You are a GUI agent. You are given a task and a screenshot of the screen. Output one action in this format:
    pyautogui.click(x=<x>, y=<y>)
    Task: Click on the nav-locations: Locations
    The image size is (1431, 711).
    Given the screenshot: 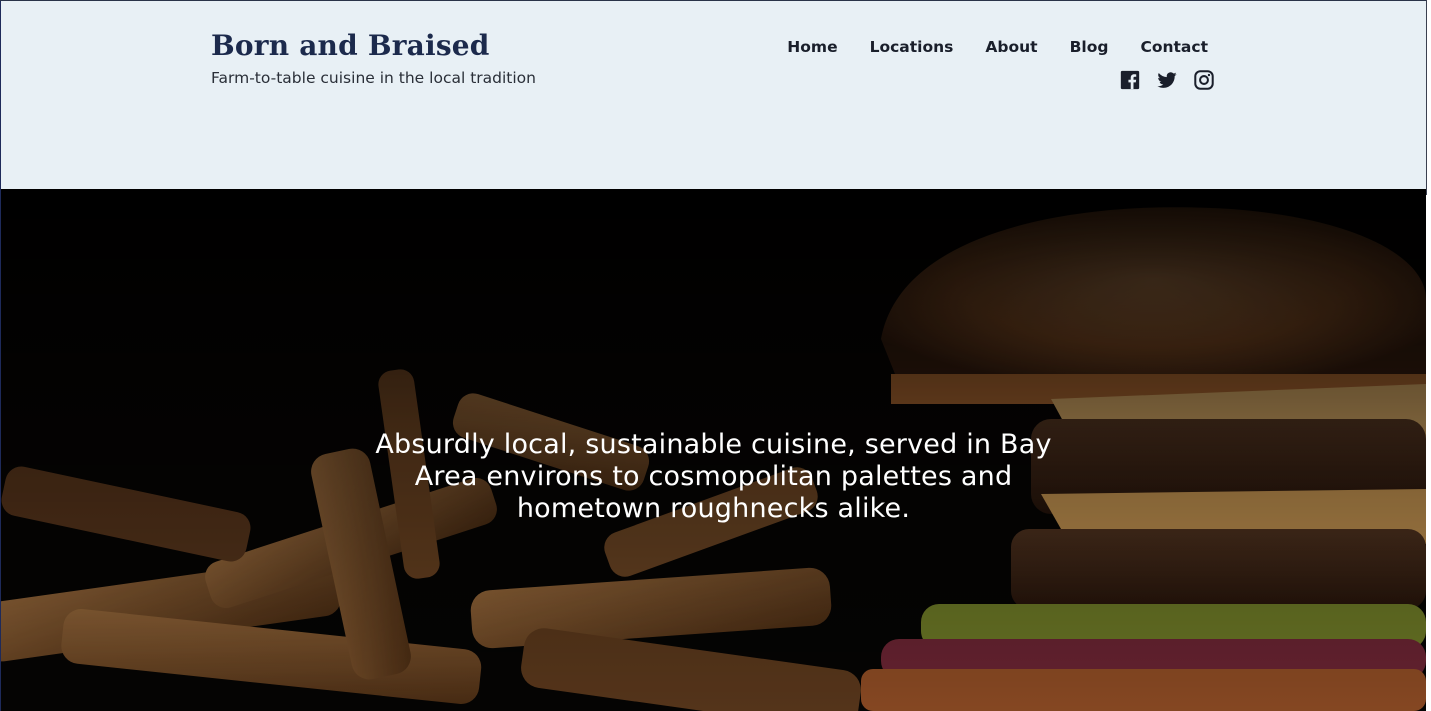 What is the action you would take?
    pyautogui.click(x=896, y=47)
    